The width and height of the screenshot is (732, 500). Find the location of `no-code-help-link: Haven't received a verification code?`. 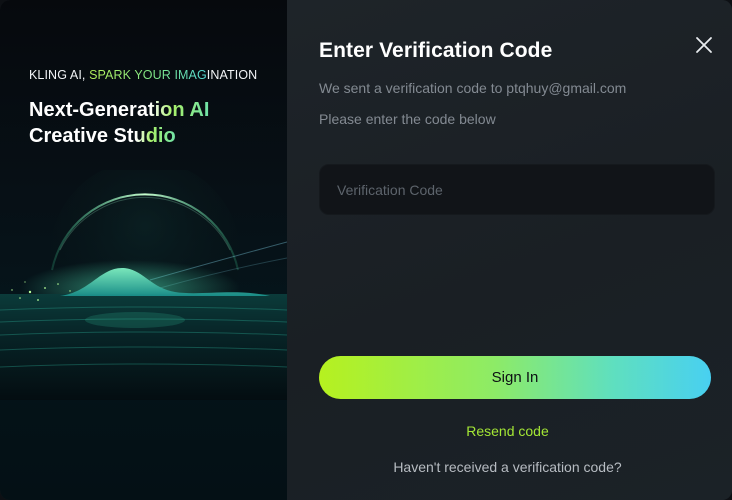

no-code-help-link: Haven't received a verification code? is located at coordinates (507, 467).